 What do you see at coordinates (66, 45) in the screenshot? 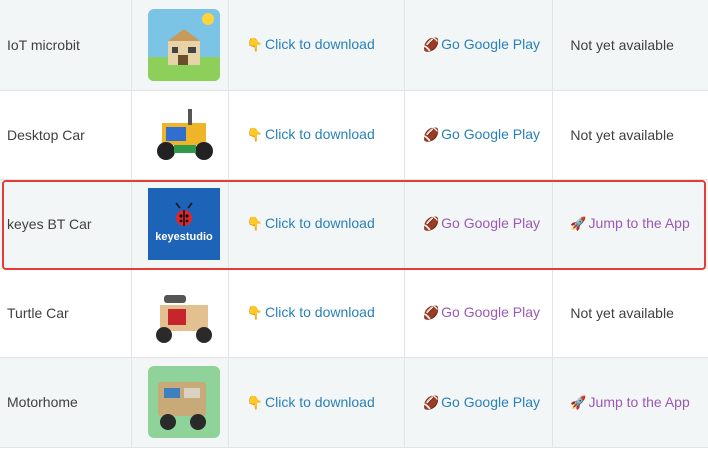
I see `product-name: IoT microbit` at bounding box center [66, 45].